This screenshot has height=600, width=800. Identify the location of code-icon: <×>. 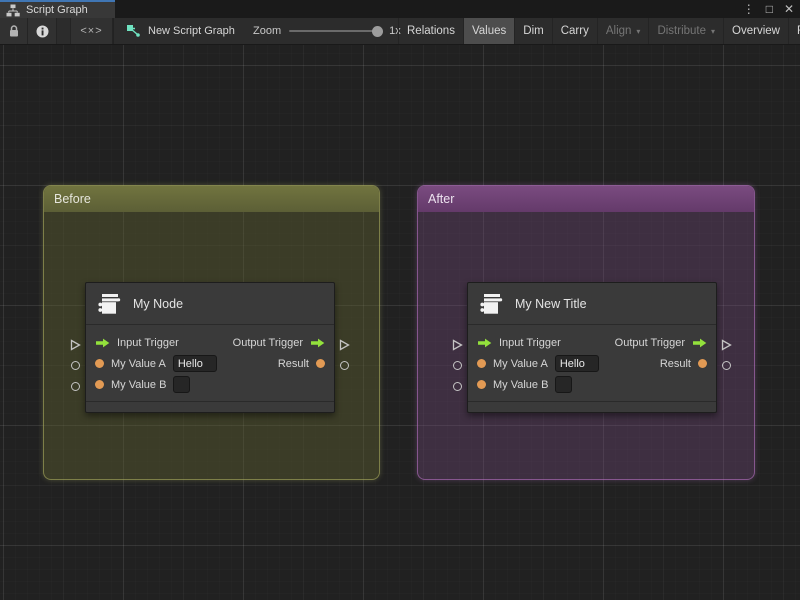
(91, 31).